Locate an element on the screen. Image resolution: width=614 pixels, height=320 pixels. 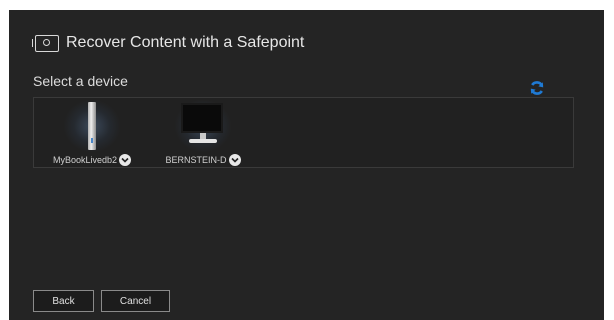
dialog-header: Recover Content with a Safepoint is located at coordinates (168, 43).